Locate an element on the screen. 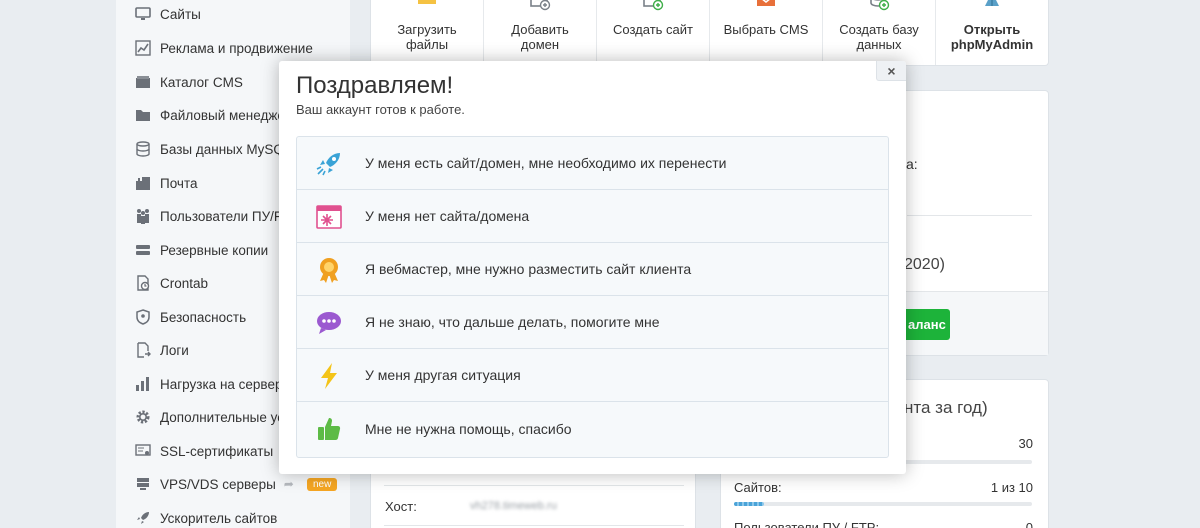 This screenshot has width=1200, height=528. tool-label: домен is located at coordinates (540, 44).